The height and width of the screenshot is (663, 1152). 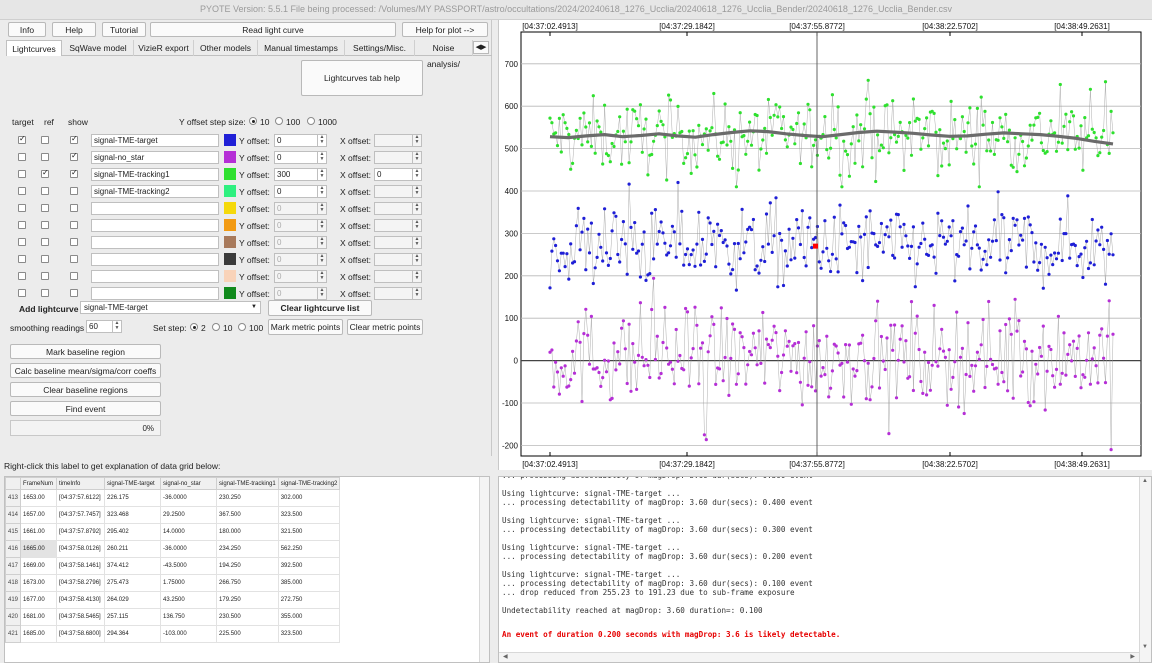 What do you see at coordinates (133, 634) in the screenshot?
I see `grid-cell: 294.364` at bounding box center [133, 634].